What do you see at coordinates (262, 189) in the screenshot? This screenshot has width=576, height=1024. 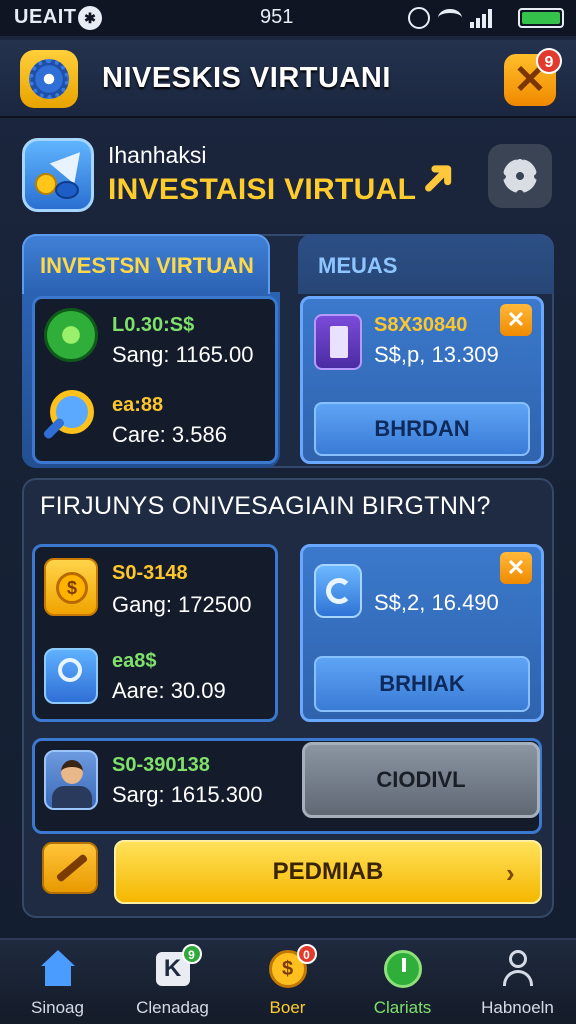 I see `app-title: INVESTAISI VIRTUAL` at bounding box center [262, 189].